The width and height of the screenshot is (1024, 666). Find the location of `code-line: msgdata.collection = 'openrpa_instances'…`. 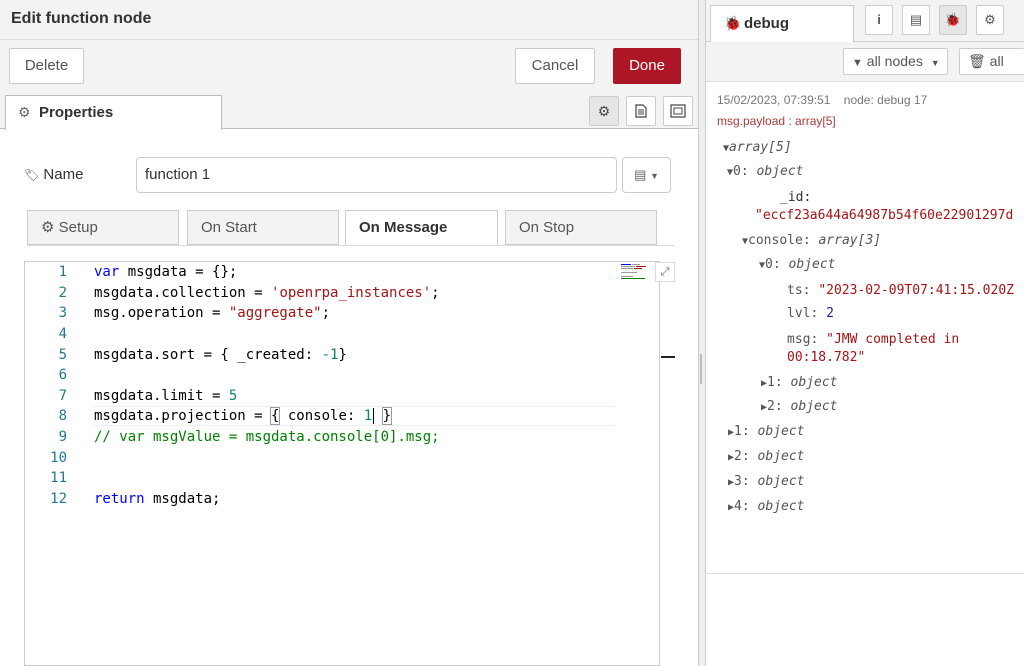

code-line: msgdata.collection = 'openrpa_instances'… is located at coordinates (267, 293).